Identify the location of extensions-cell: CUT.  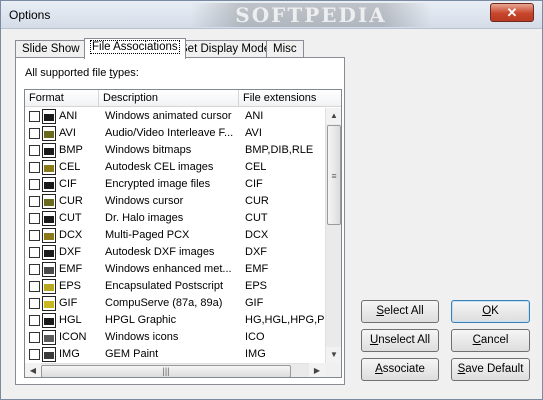
(256, 218).